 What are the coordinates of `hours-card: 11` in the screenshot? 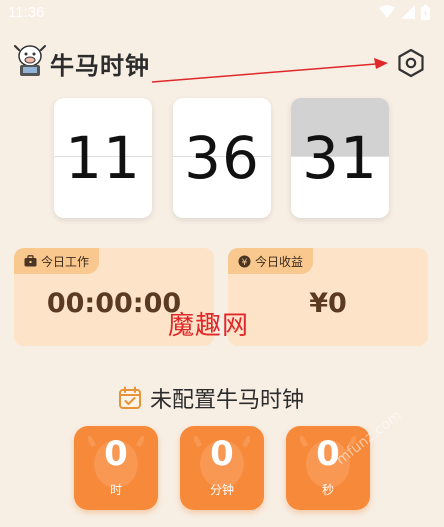 It's located at (103, 158).